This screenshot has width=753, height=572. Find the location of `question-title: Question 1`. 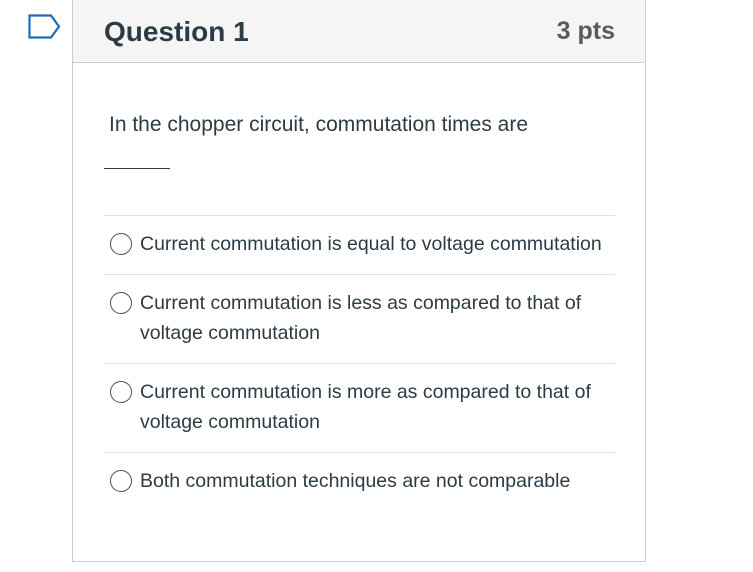

question-title: Question 1 is located at coordinates (176, 31).